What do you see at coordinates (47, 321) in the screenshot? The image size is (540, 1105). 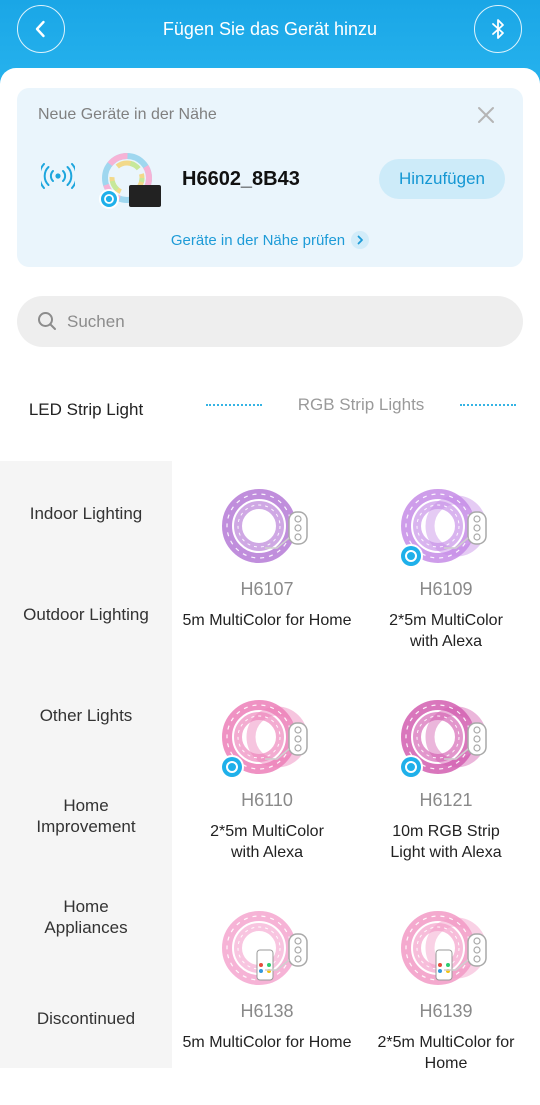 I see `search-icon` at bounding box center [47, 321].